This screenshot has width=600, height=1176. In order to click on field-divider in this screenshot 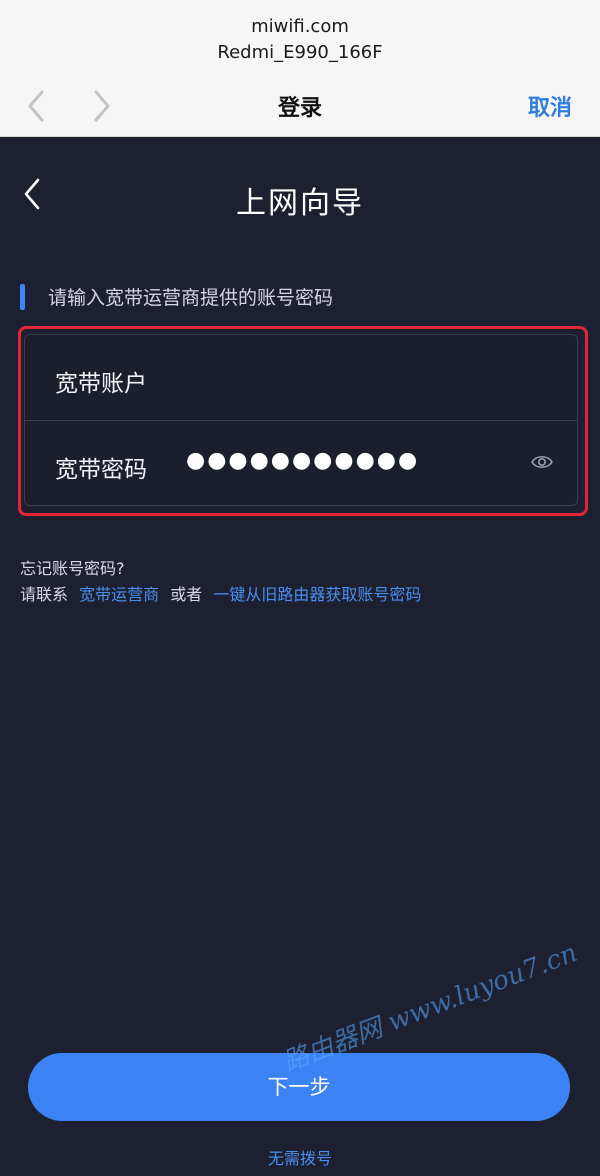, I will do `click(301, 420)`.